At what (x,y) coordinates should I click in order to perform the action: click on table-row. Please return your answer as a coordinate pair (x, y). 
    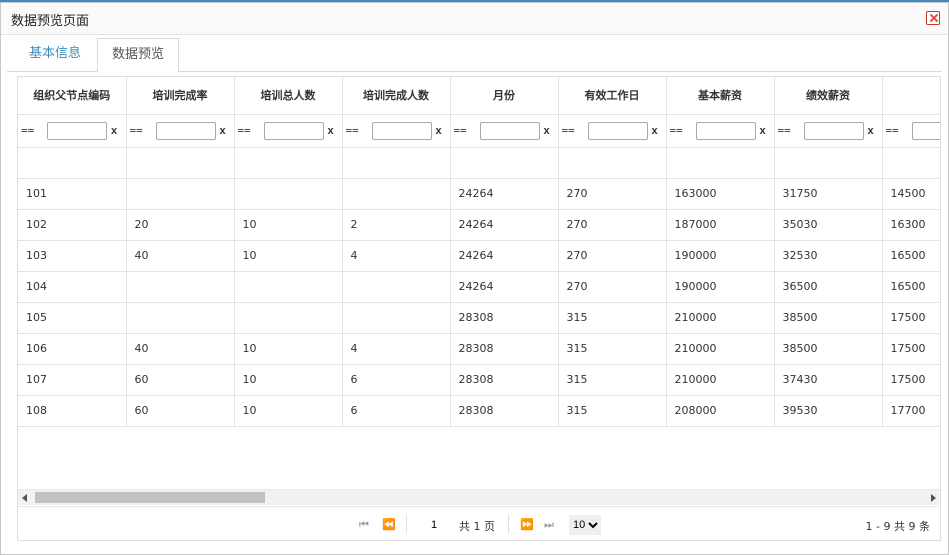
    Looking at the image, I should click on (479, 163).